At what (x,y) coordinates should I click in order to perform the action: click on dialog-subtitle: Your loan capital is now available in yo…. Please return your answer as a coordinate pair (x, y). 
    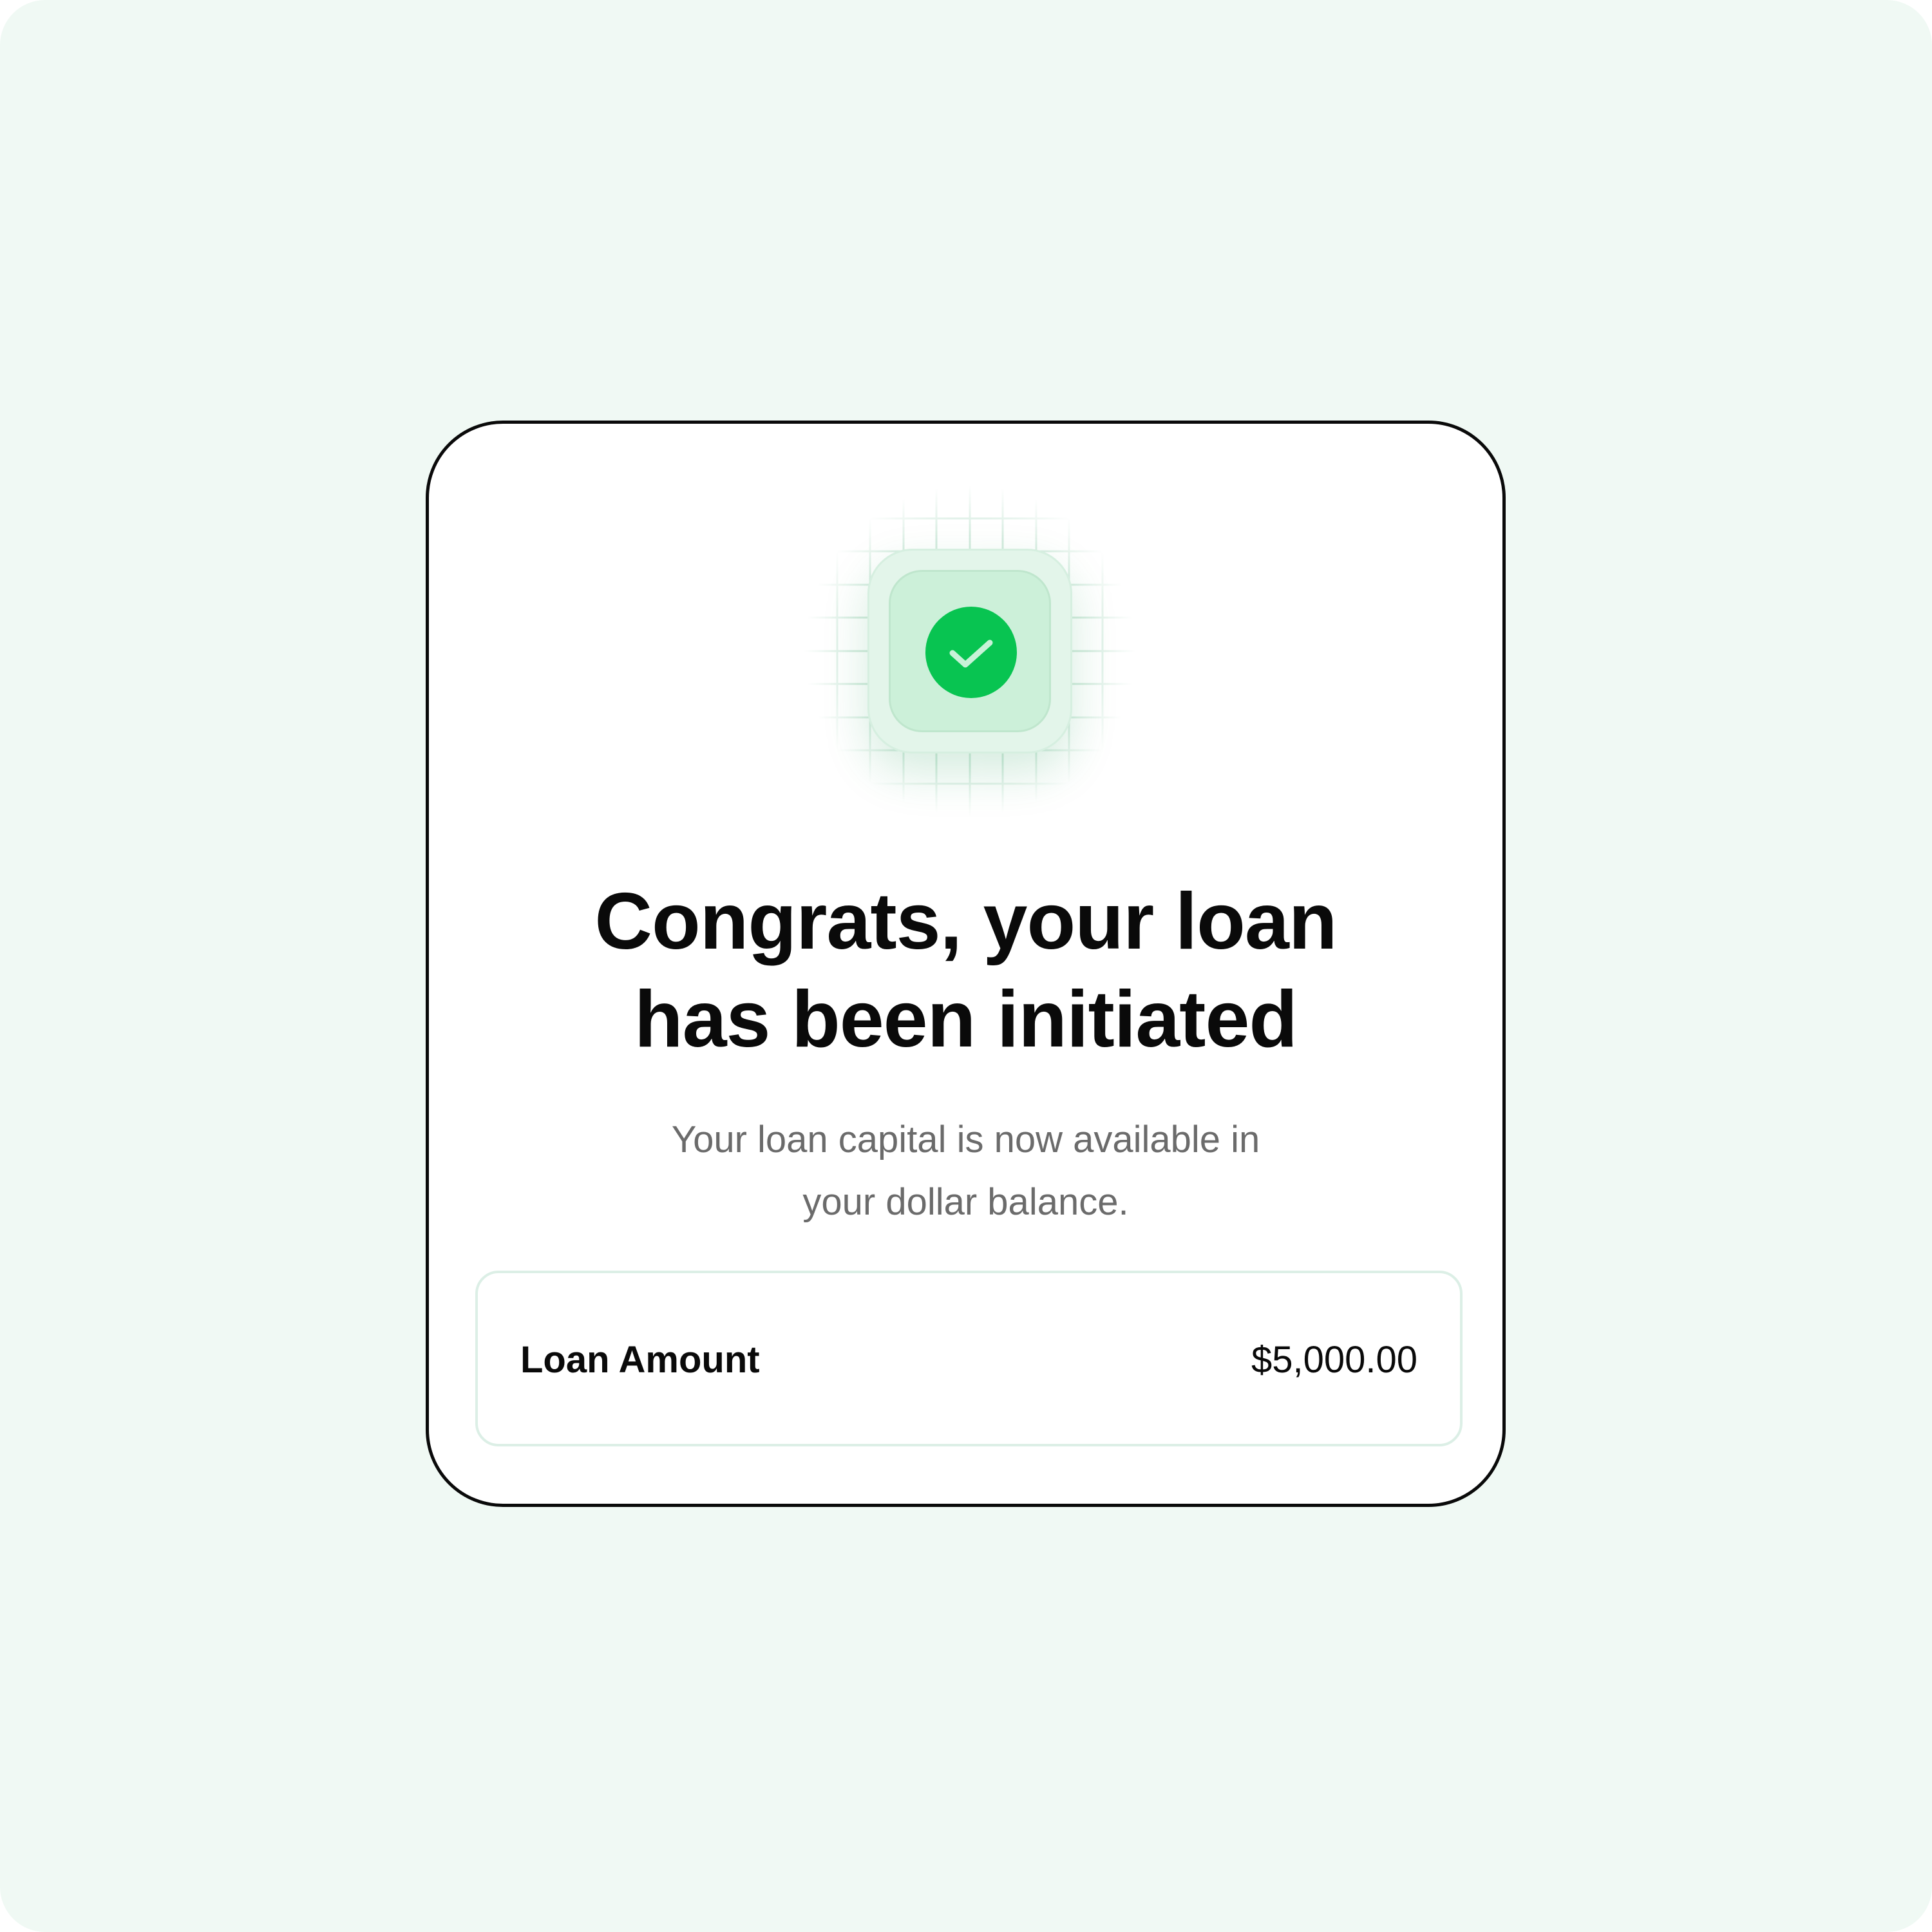
    Looking at the image, I should click on (966, 1170).